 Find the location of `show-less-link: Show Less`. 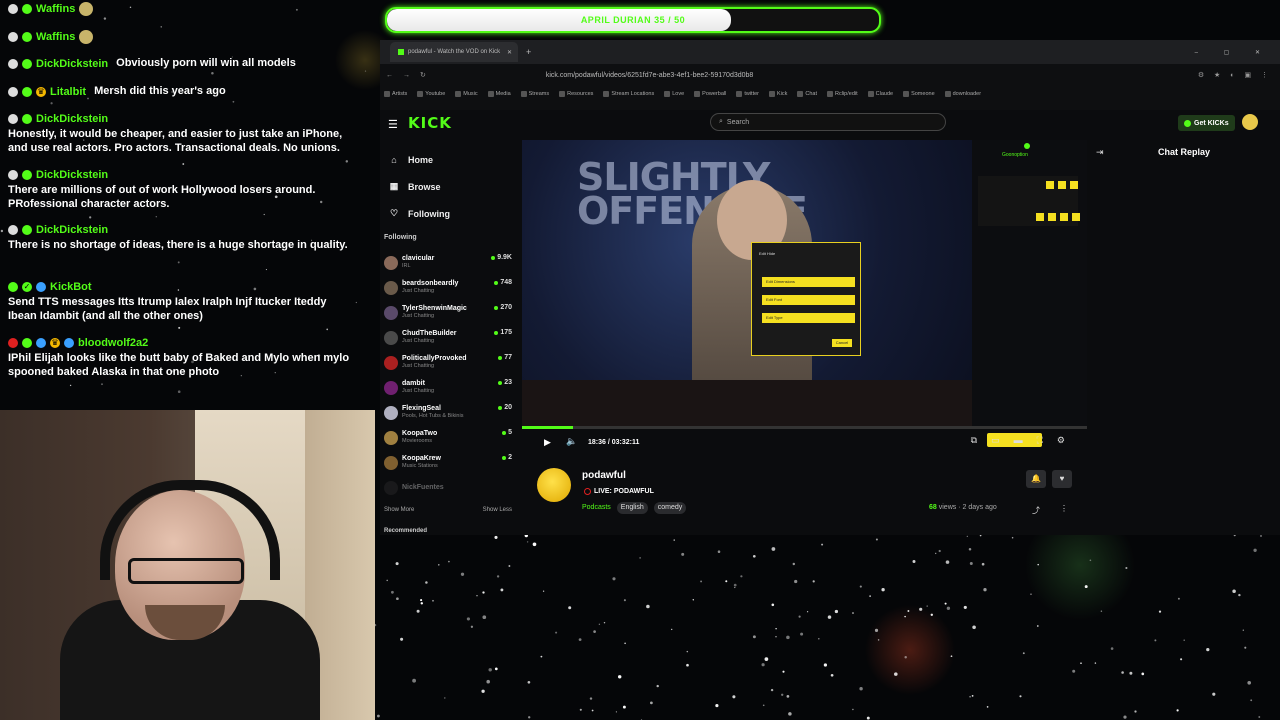

show-less-link: Show Less is located at coordinates (497, 510).